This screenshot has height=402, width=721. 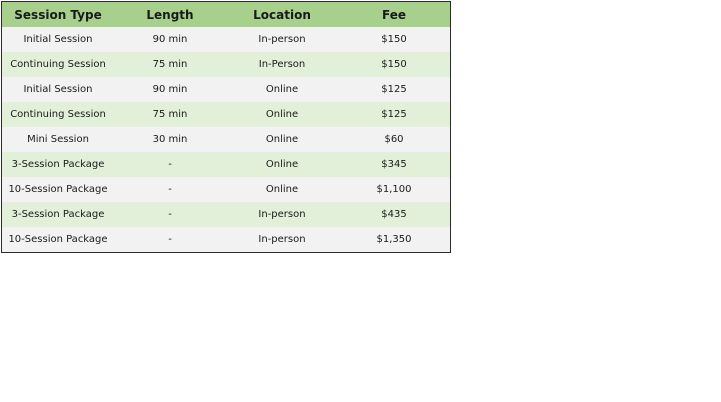 I want to click on cell-fee: $345, so click(x=394, y=164).